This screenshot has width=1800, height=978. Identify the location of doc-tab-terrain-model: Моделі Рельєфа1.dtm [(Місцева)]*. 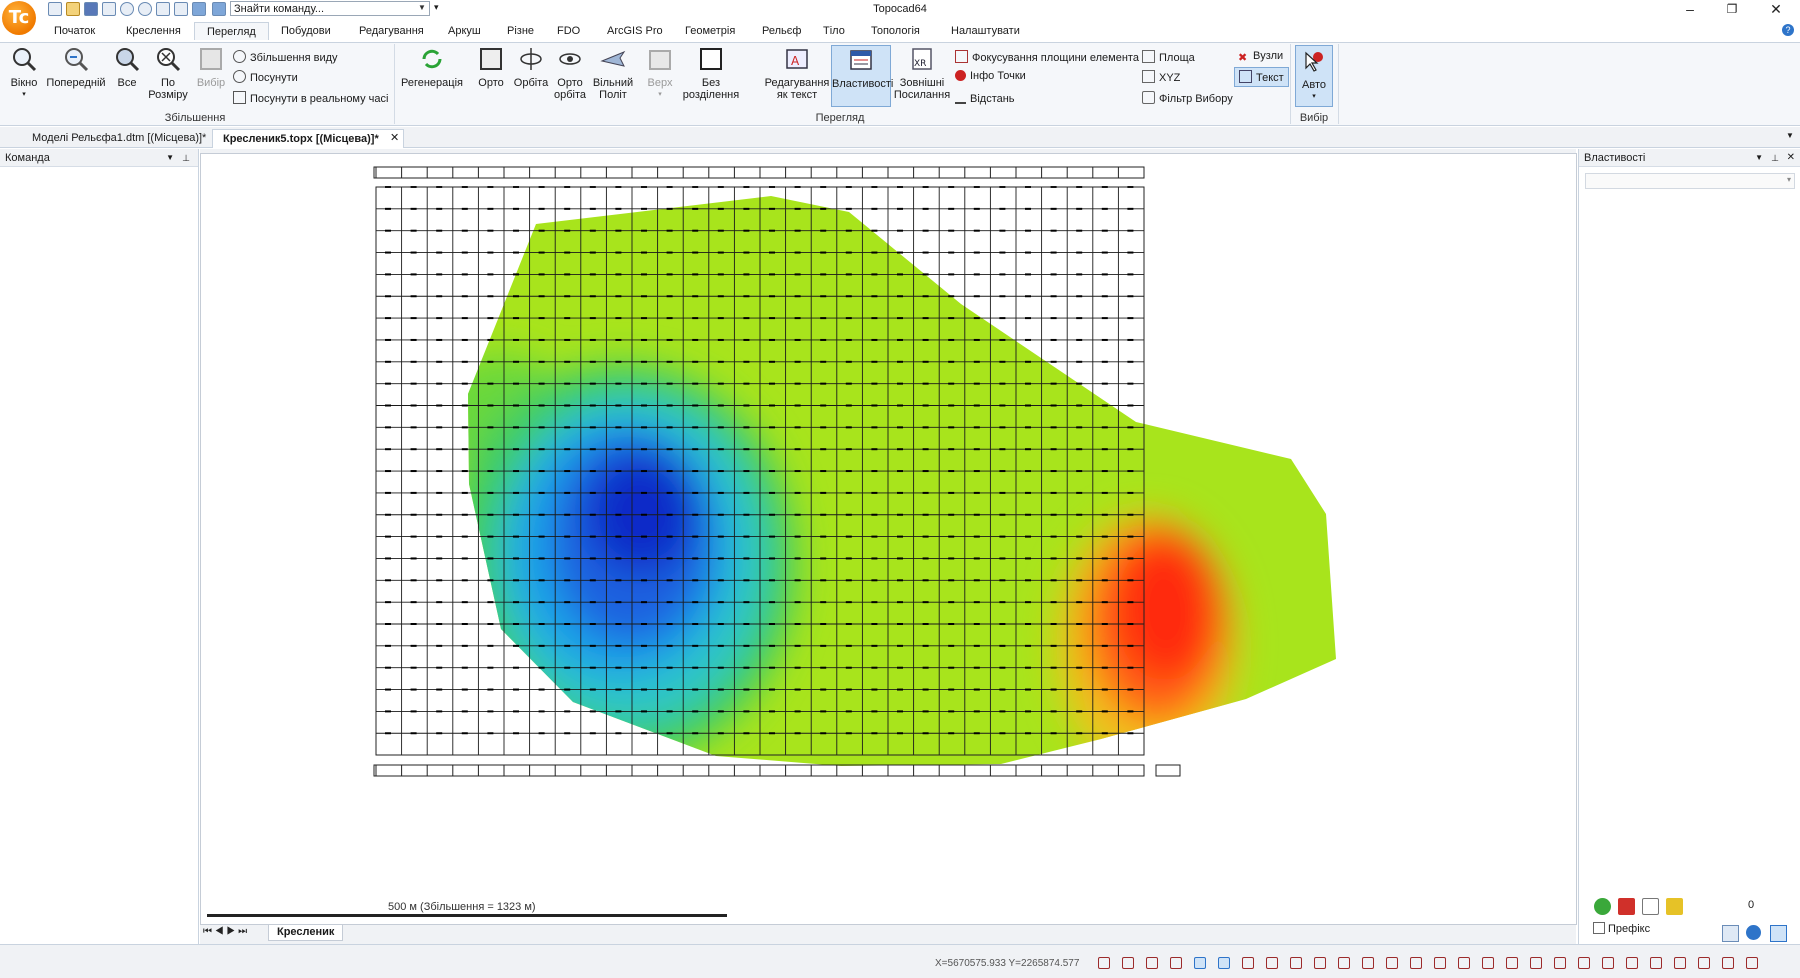
(119, 138).